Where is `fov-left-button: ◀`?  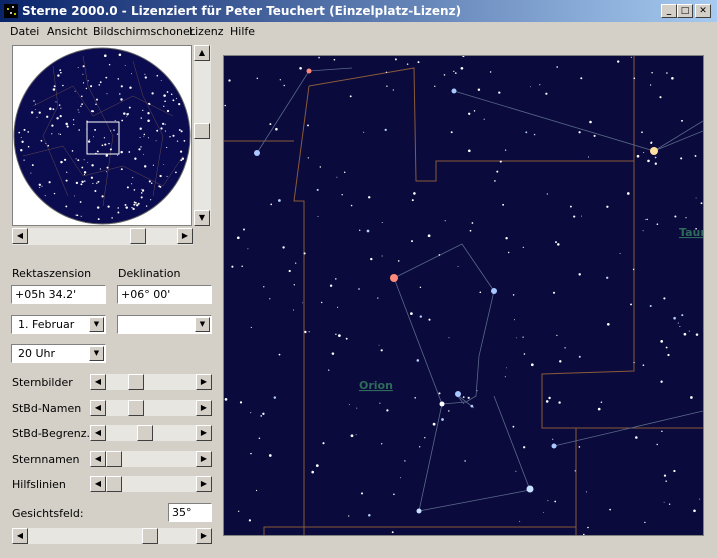 fov-left-button: ◀ is located at coordinates (20, 536).